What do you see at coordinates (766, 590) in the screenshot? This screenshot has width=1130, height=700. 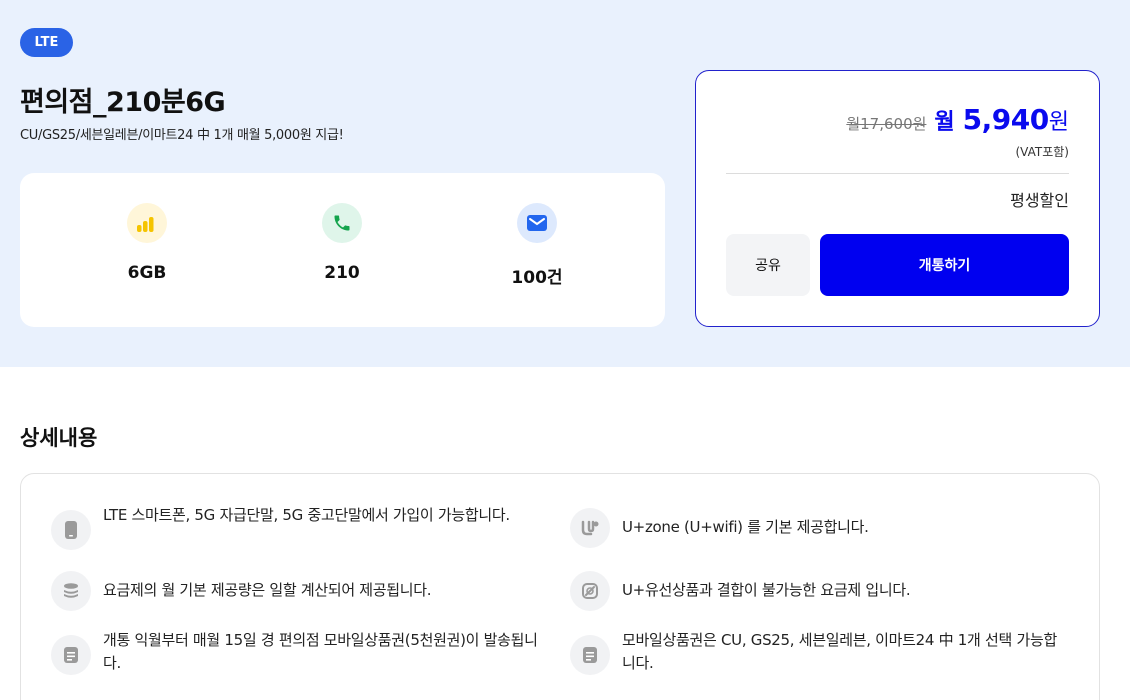 I see `detail-text: U+유선상품과 결합이 불가능한 요금제 입니다.` at bounding box center [766, 590].